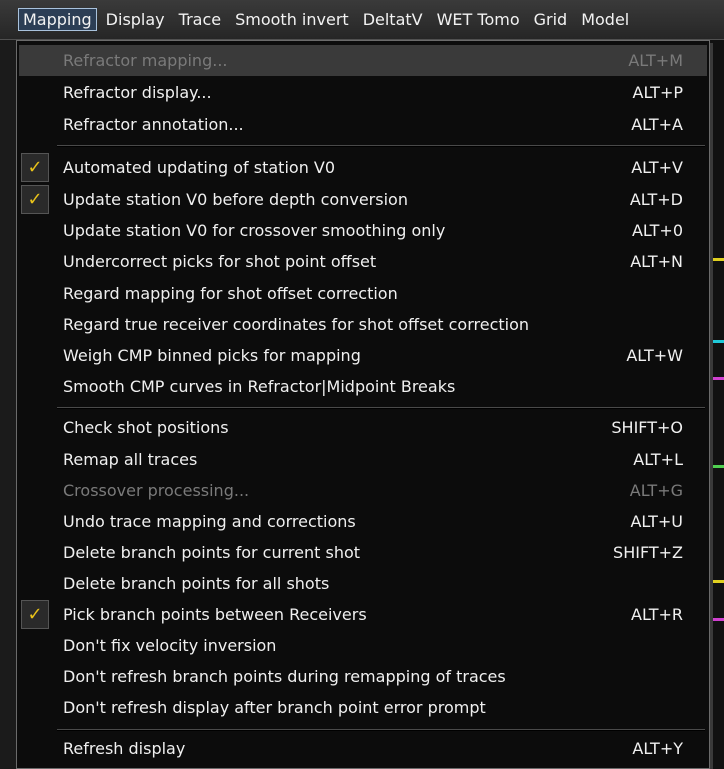  I want to click on menu-item-shortcut: ALT+G, so click(656, 490).